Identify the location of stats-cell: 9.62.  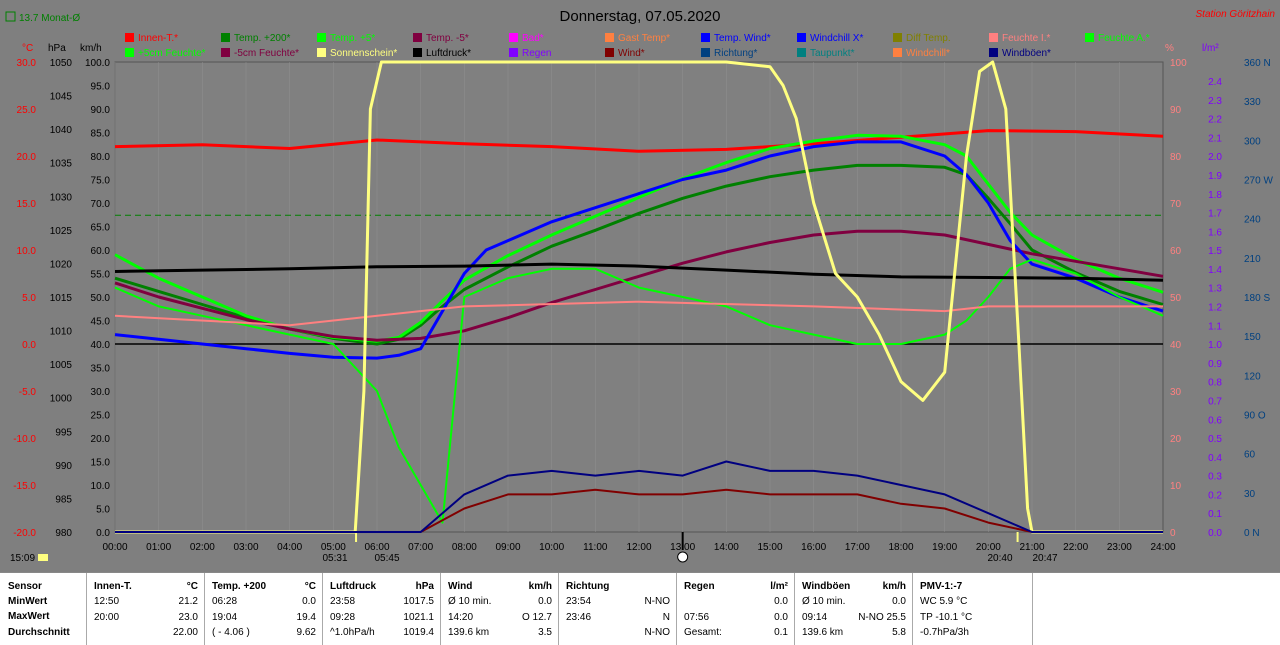
(306, 632).